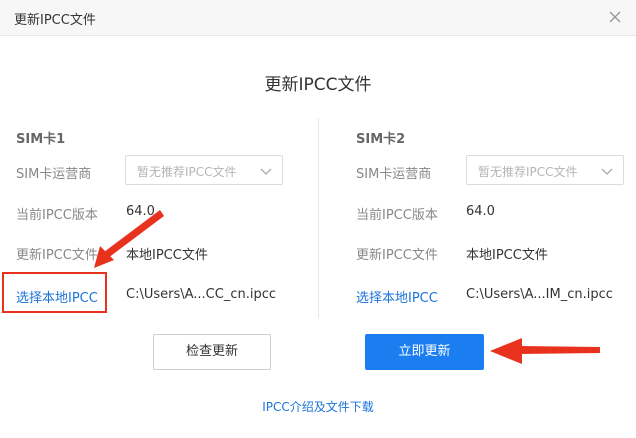 The width and height of the screenshot is (636, 438). I want to click on sim1-carrier-placeholder: 暂无推荐IPCC文件, so click(187, 172).